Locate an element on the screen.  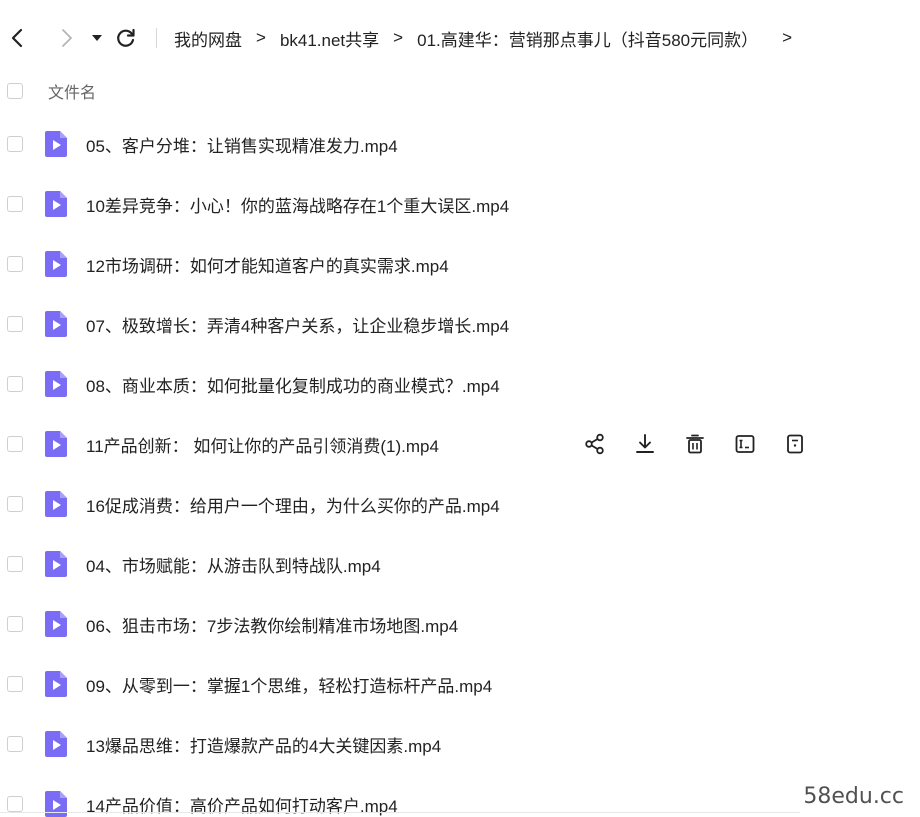
forward-button is located at coordinates (66, 38).